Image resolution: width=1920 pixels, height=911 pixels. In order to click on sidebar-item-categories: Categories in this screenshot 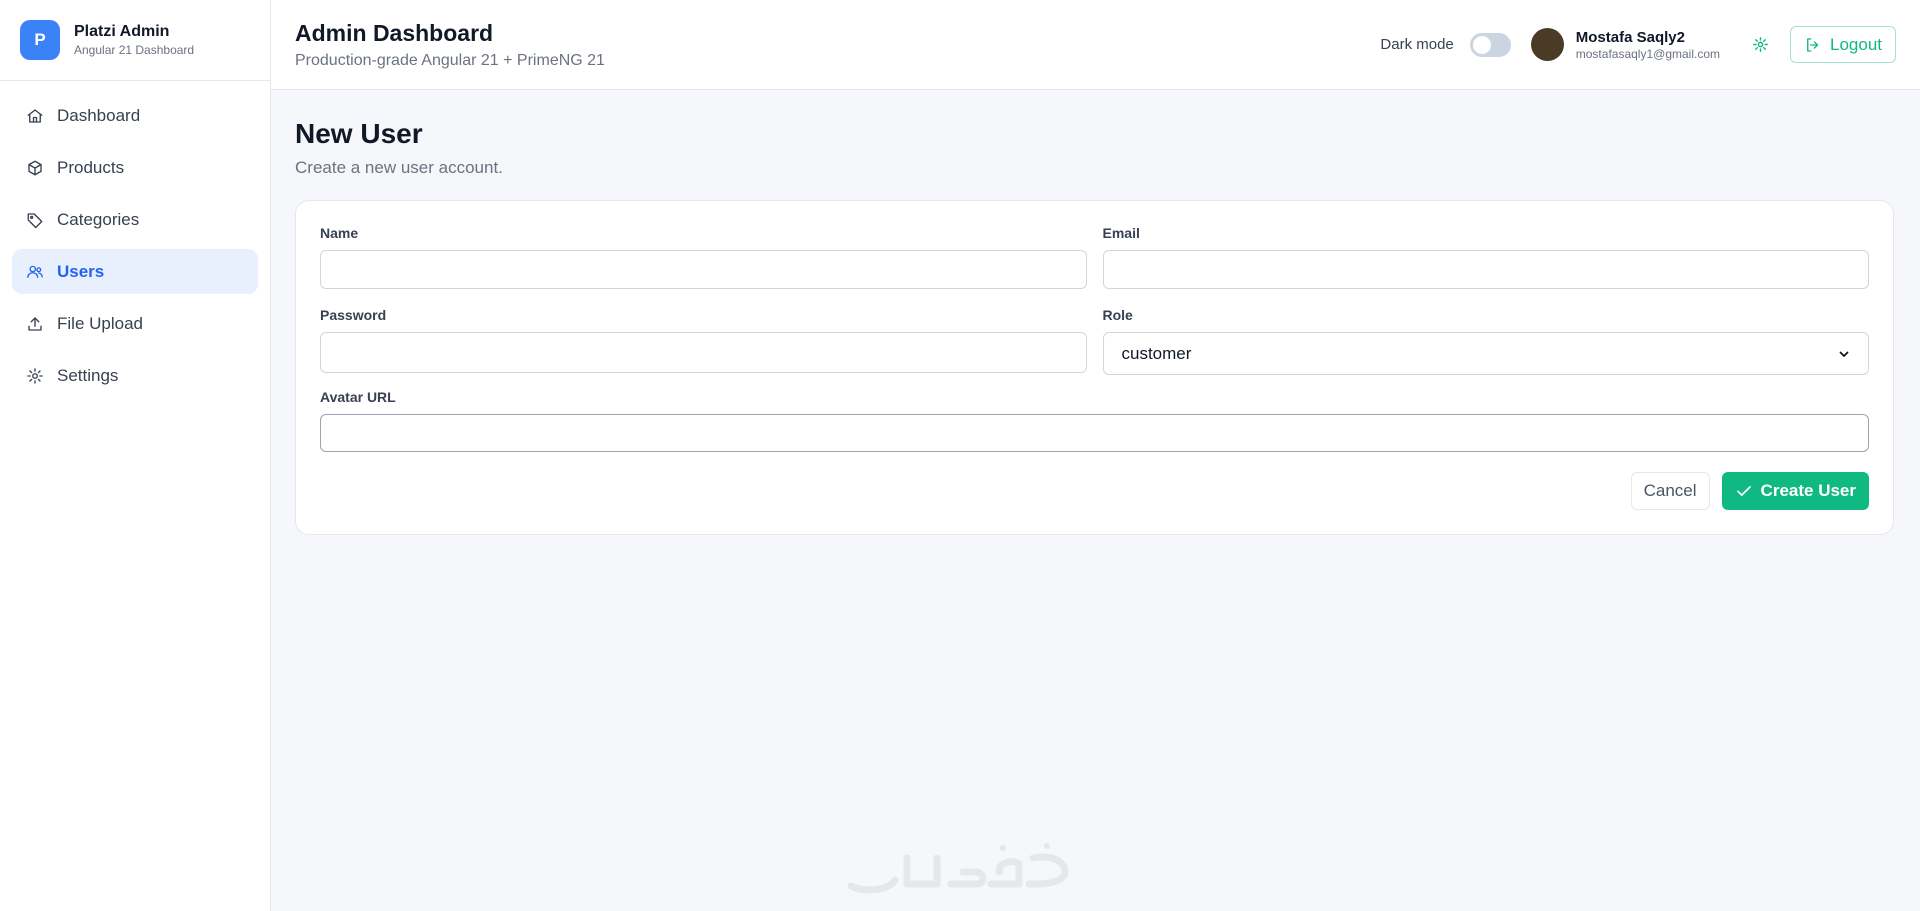, I will do `click(135, 219)`.